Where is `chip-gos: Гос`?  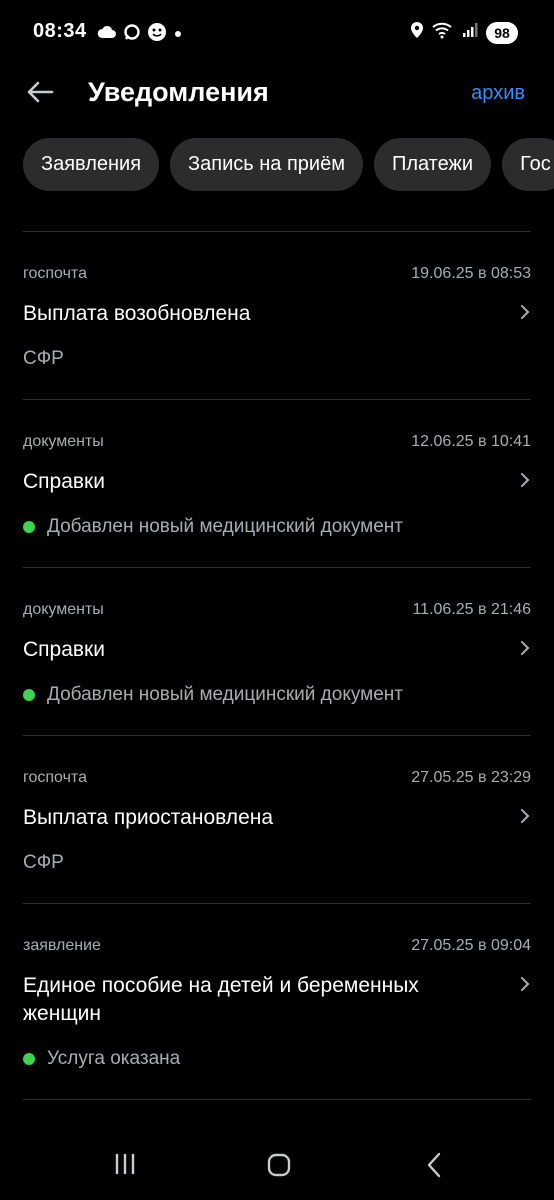
chip-gos: Гос is located at coordinates (528, 164).